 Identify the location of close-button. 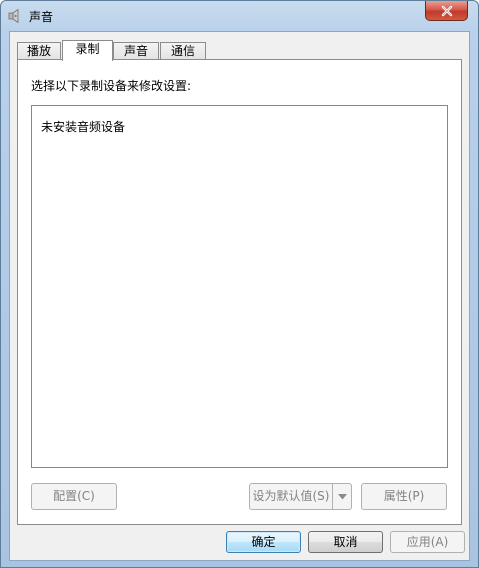
(446, 11).